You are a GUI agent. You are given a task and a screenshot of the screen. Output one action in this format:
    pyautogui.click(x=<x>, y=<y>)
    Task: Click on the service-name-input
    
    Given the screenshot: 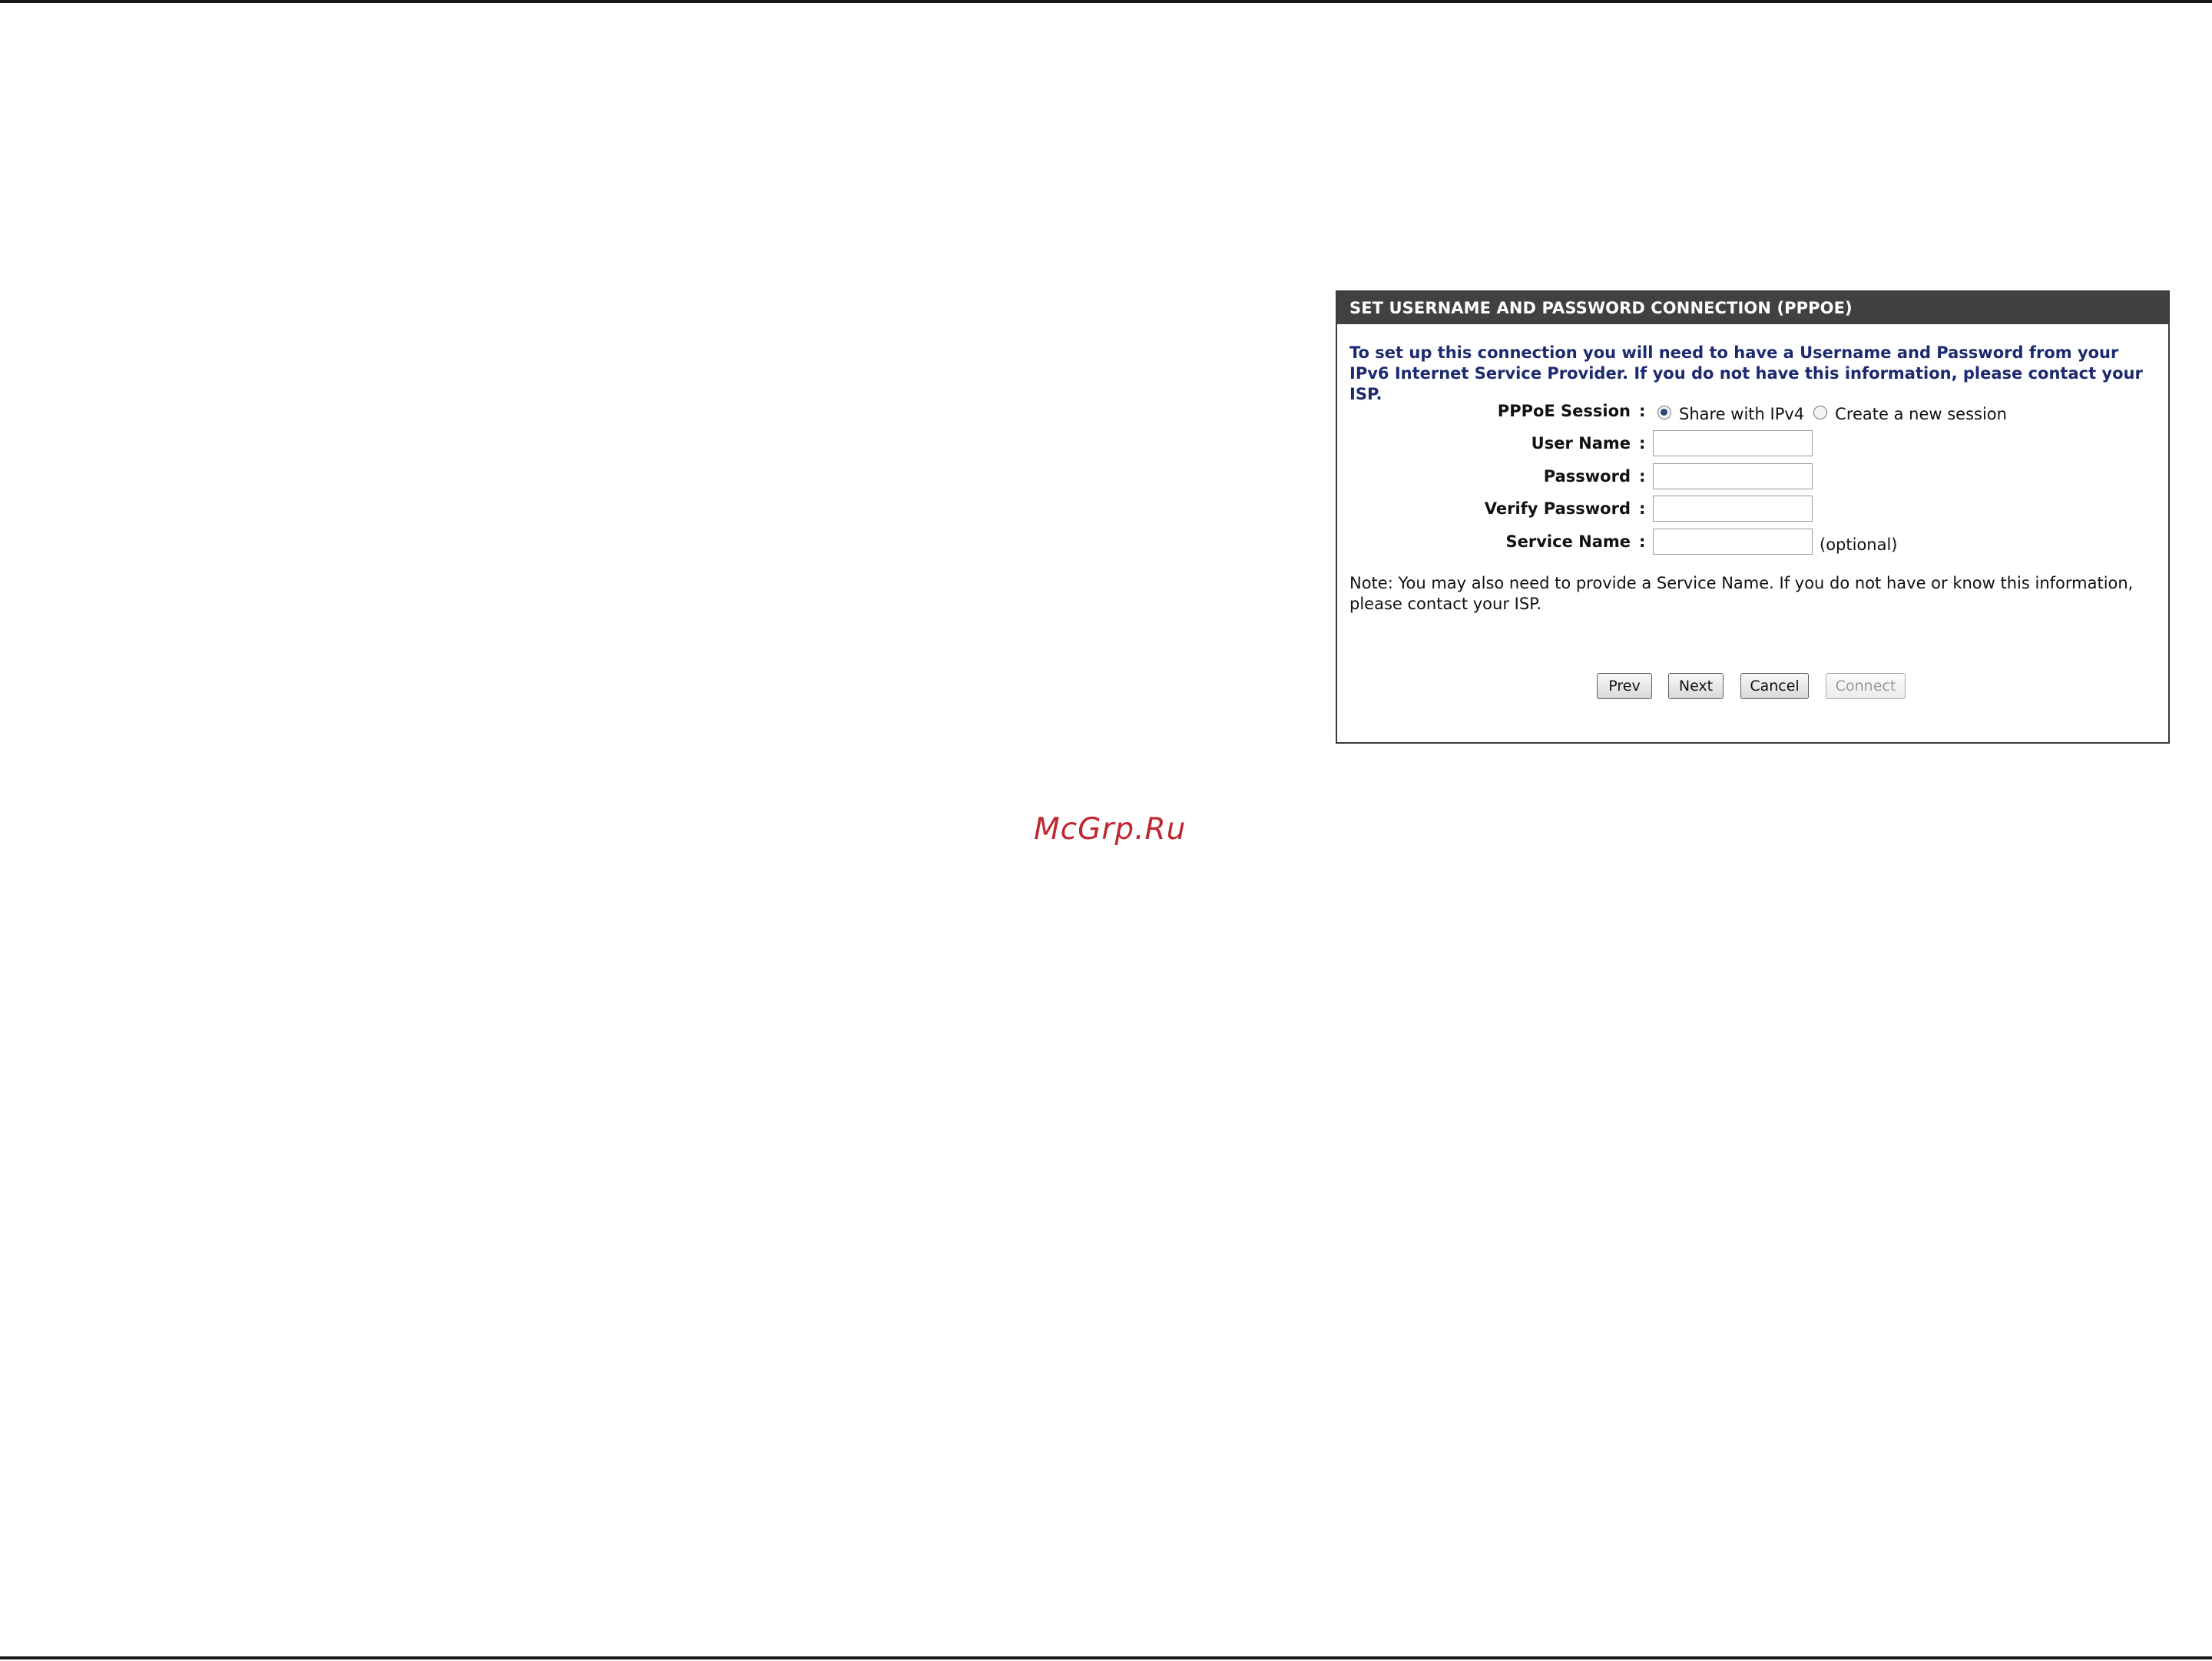 What is the action you would take?
    pyautogui.click(x=1733, y=542)
    